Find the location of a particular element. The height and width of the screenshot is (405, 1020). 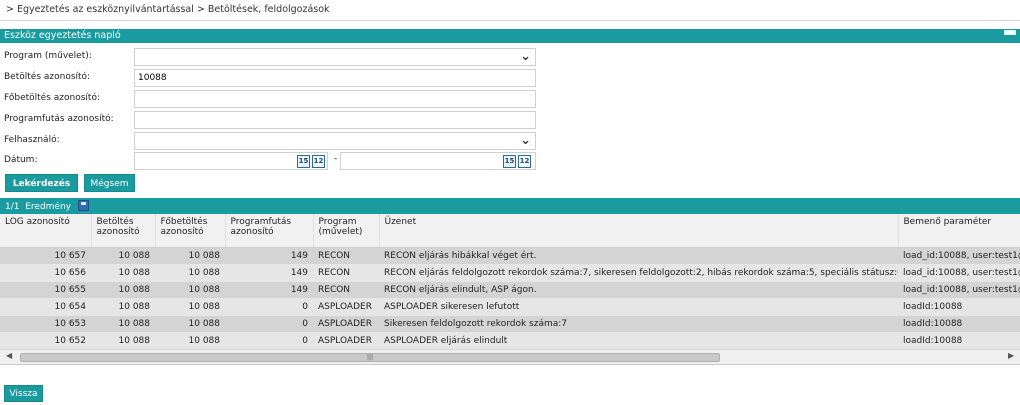

results-page: 1/1 is located at coordinates (12, 207).